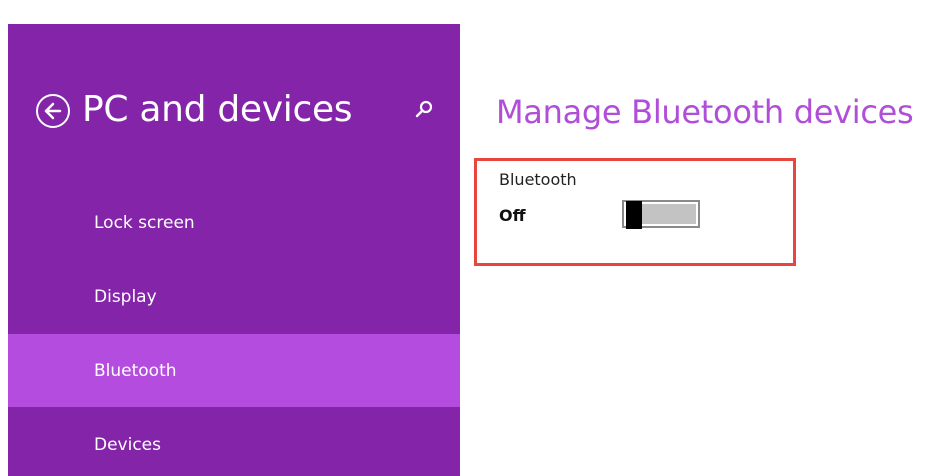 The image size is (940, 476). Describe the element at coordinates (125, 296) in the screenshot. I see `sidebar-item-label: Display` at that location.